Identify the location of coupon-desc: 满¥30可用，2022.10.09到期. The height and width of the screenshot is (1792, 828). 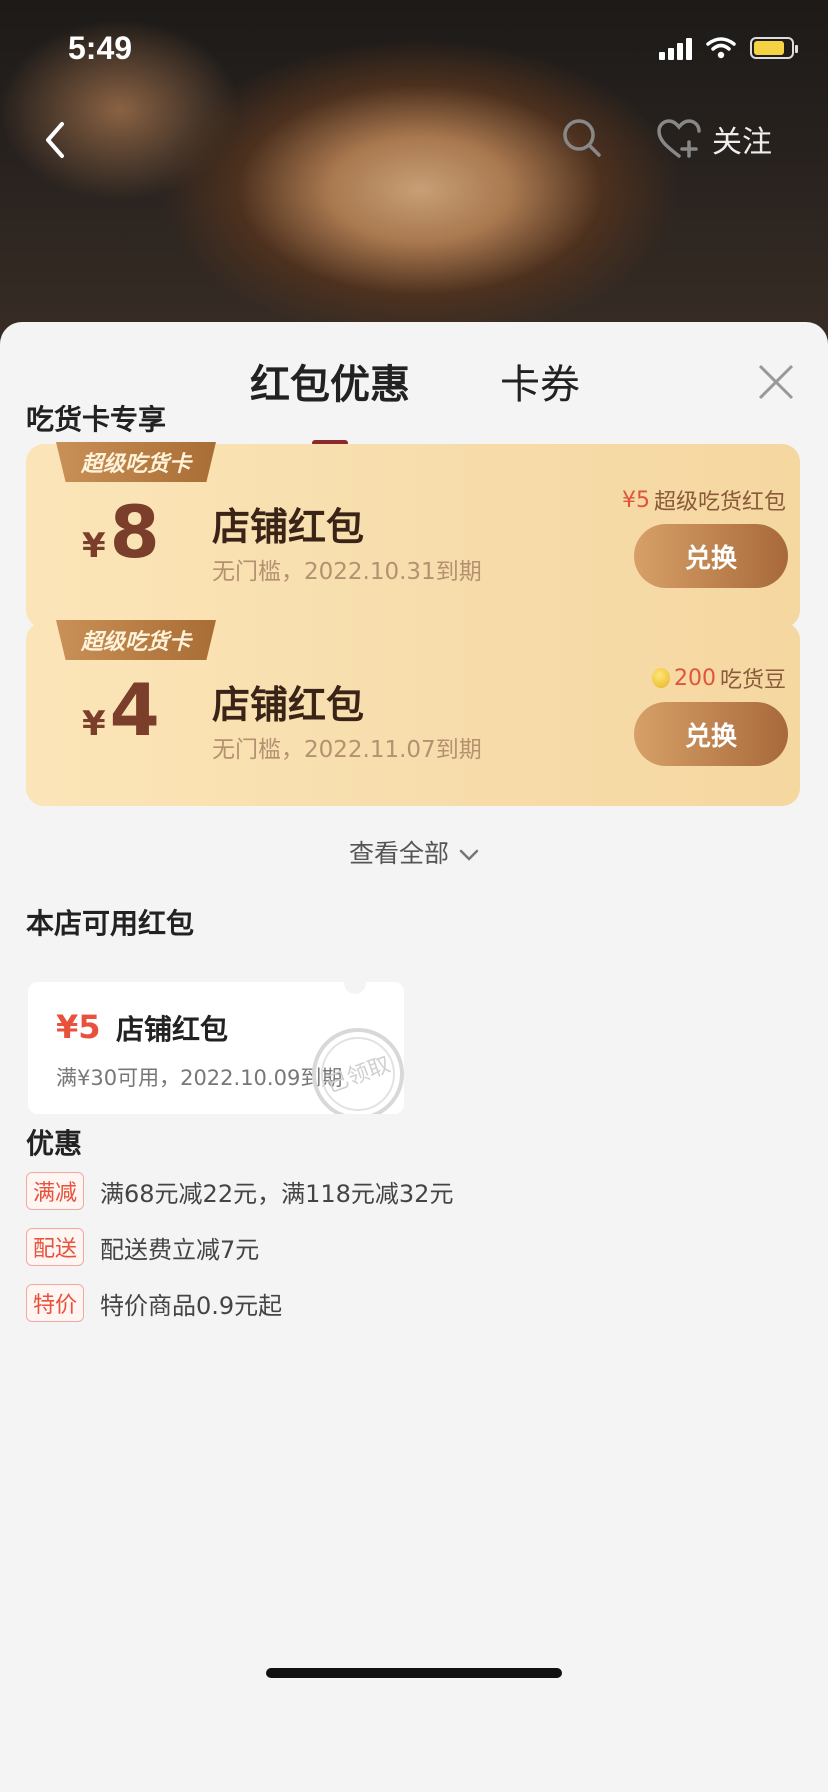
(199, 1078).